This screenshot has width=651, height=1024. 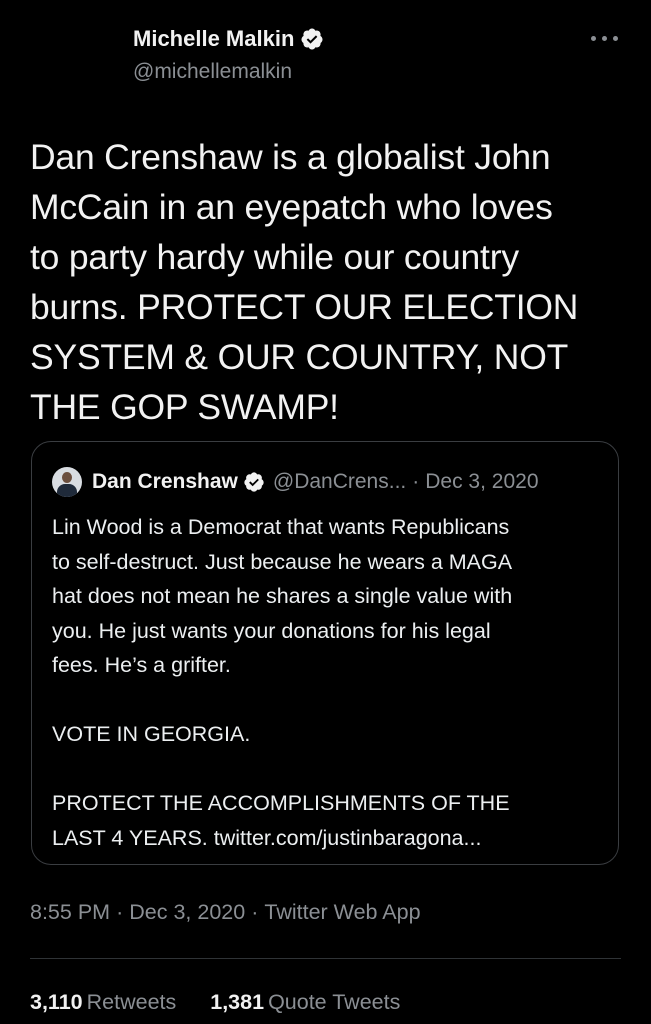 I want to click on quoted-author-name: Dan Crenshaw, so click(x=165, y=481).